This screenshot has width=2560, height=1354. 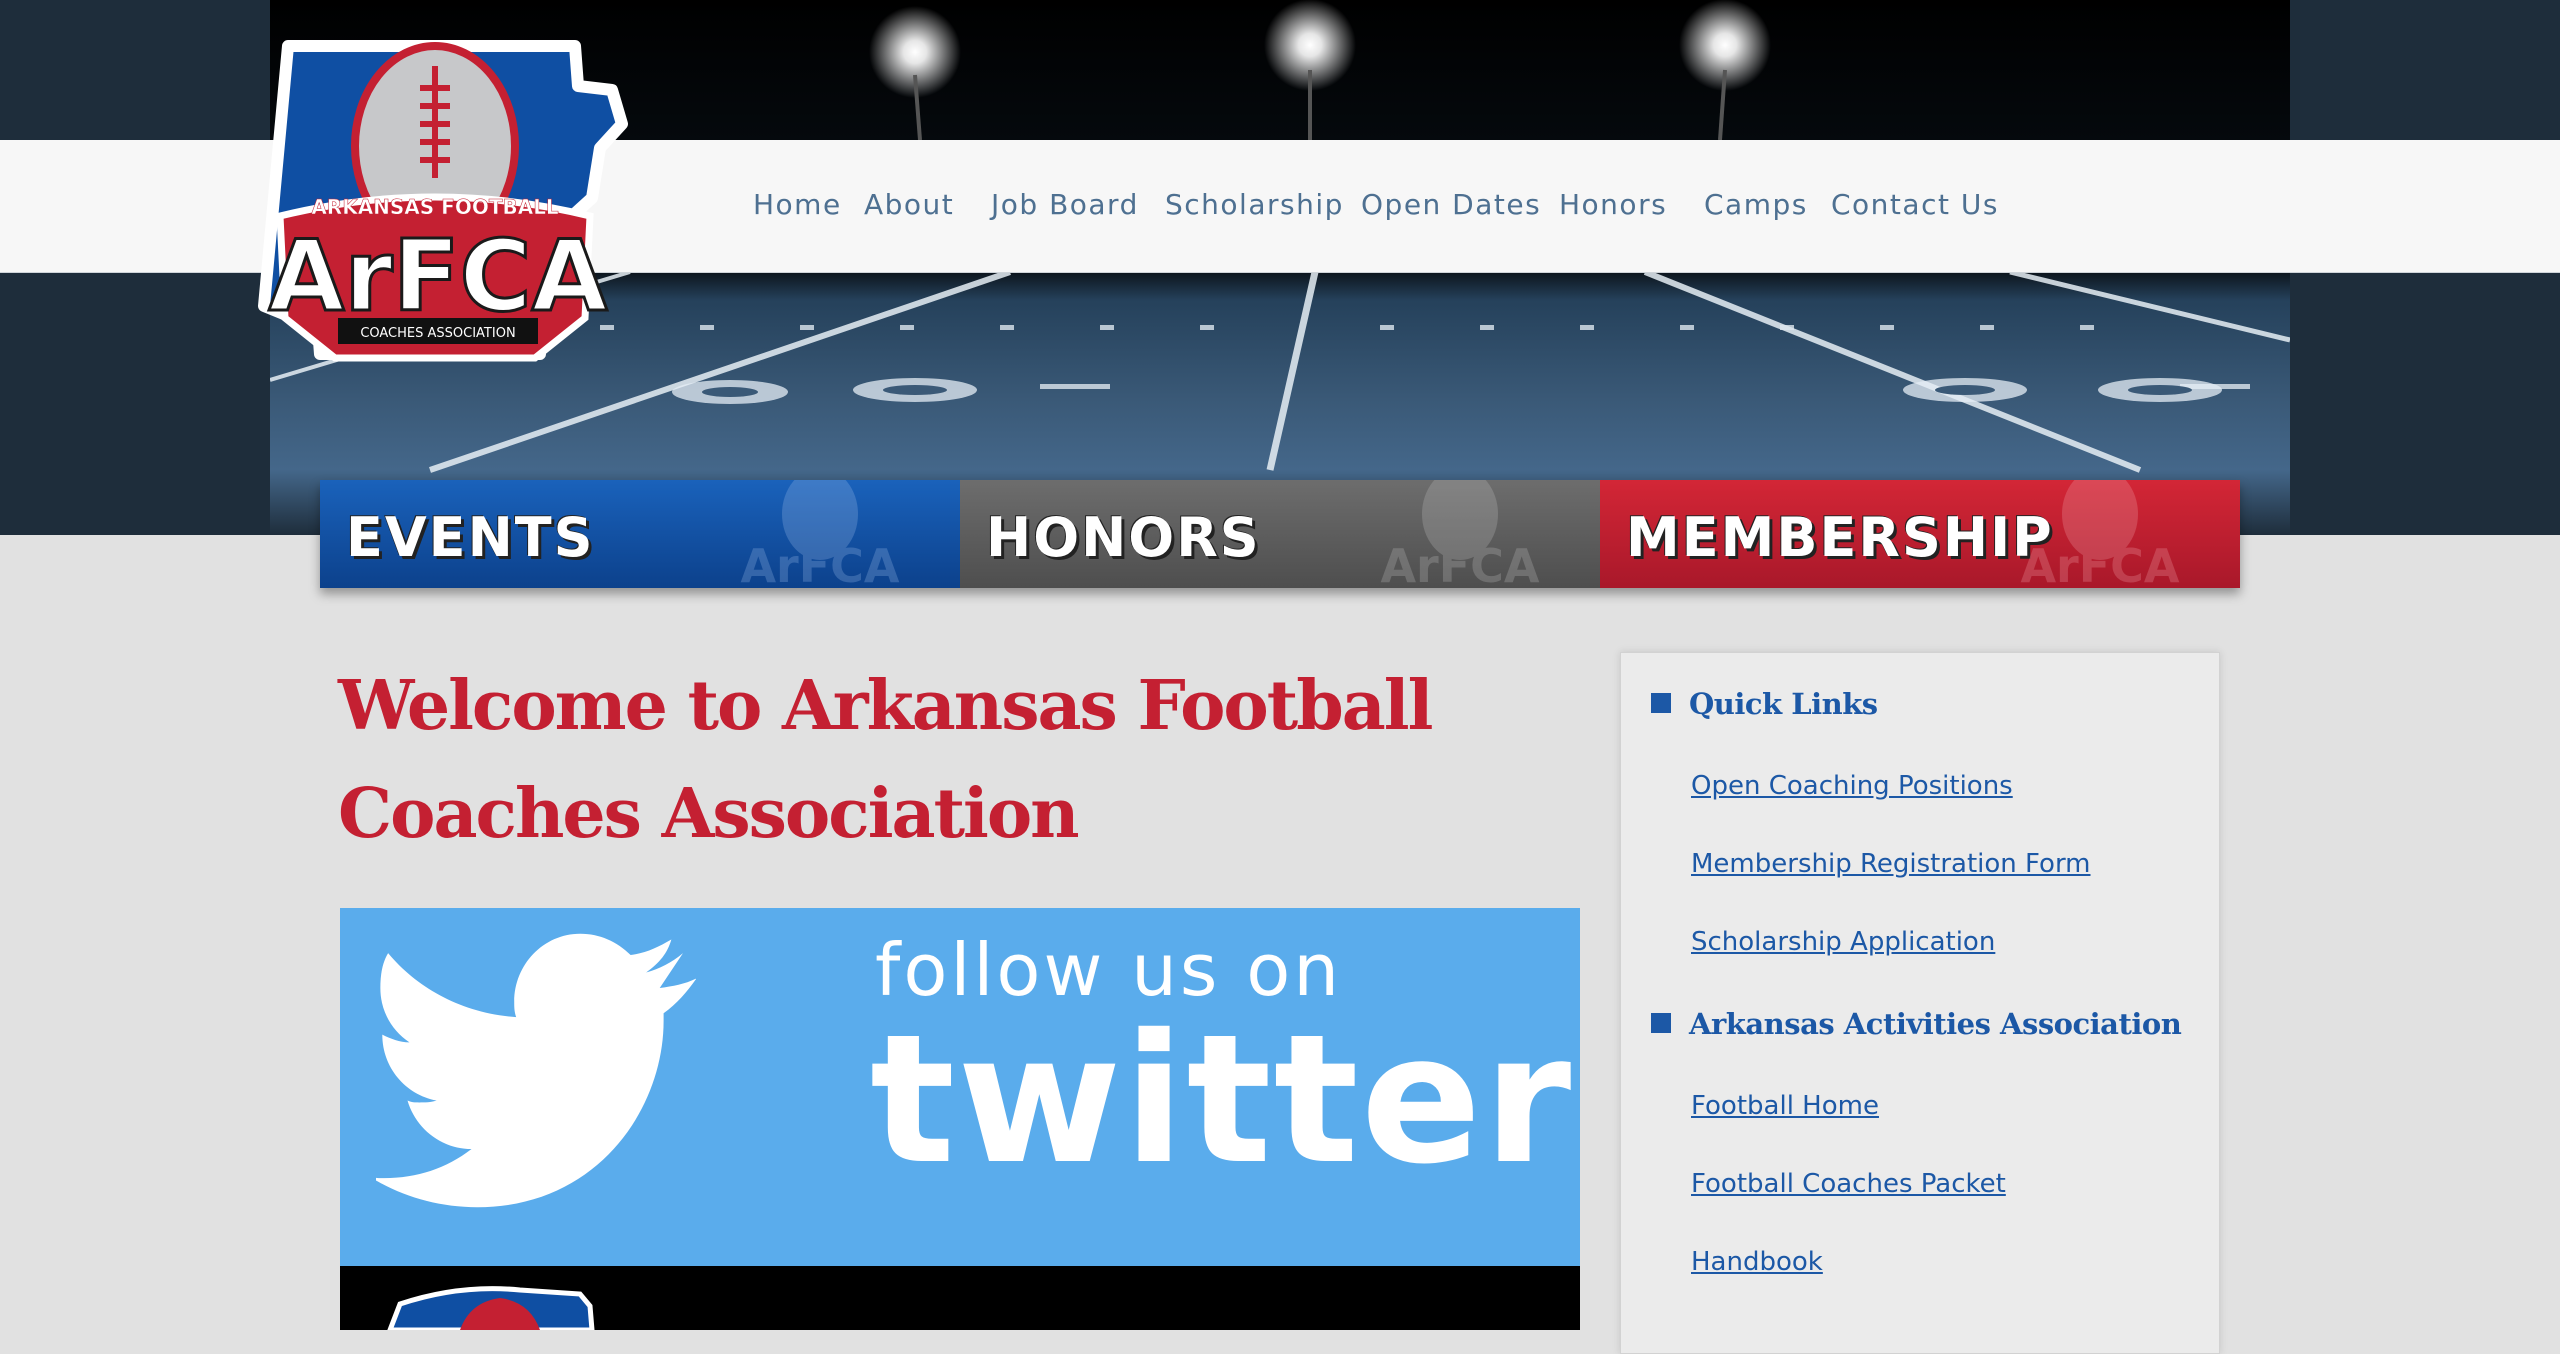 I want to click on logo-top-text: ARKANSAS FOOTBALL, so click(x=435, y=207).